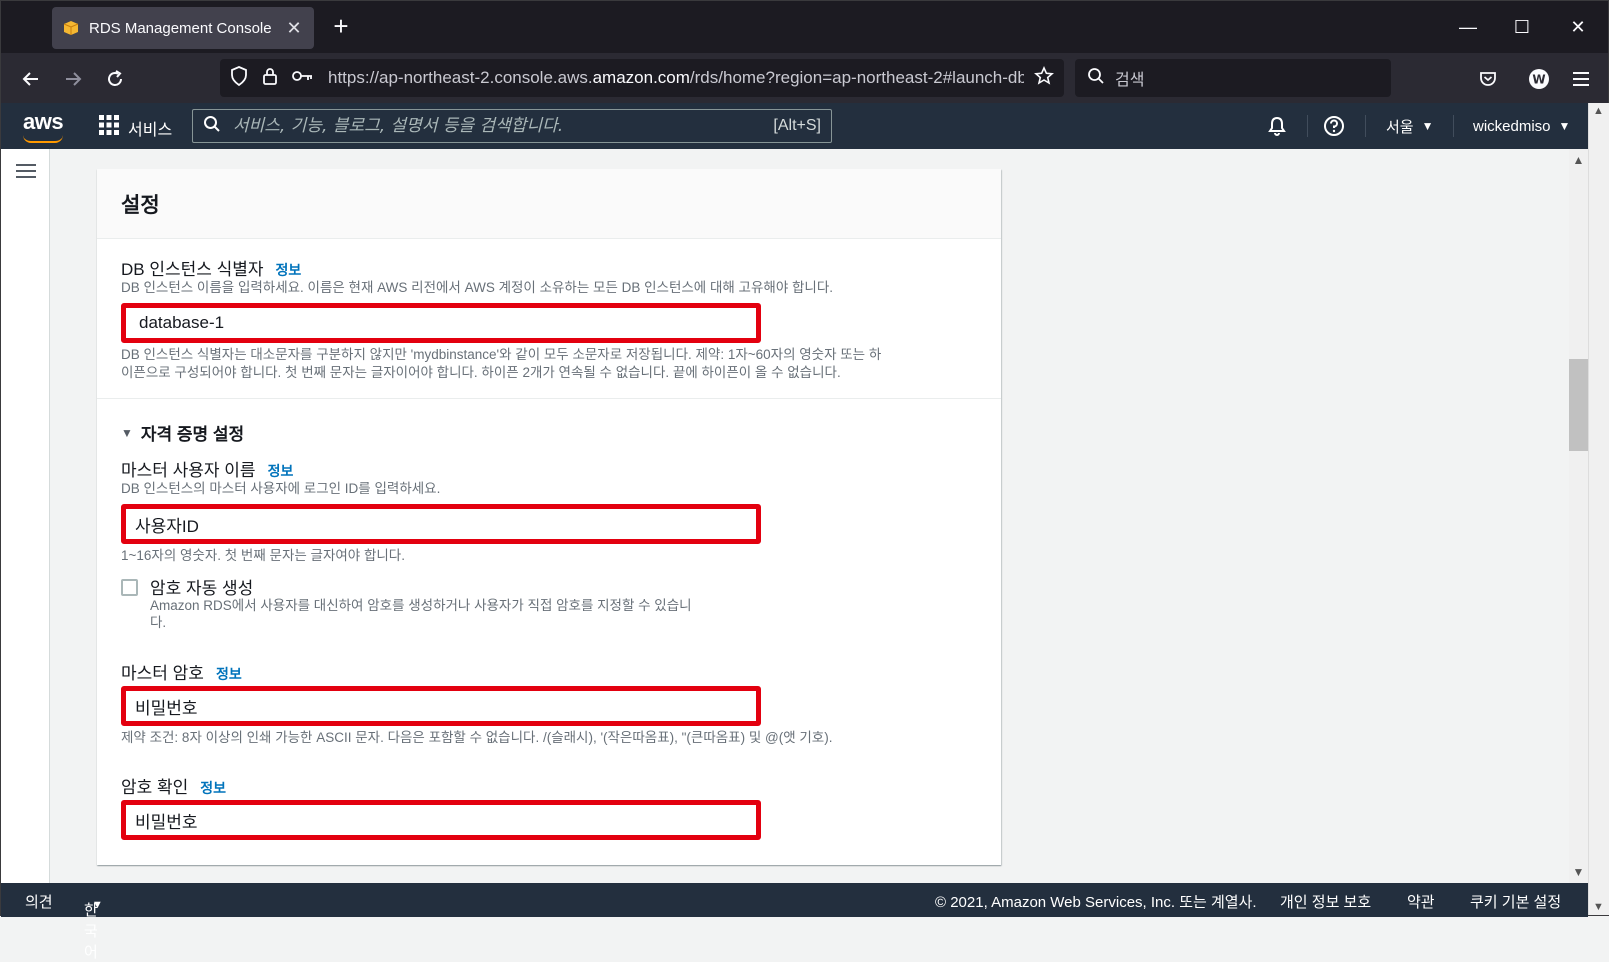  I want to click on services-label: 서비스, so click(150, 130).